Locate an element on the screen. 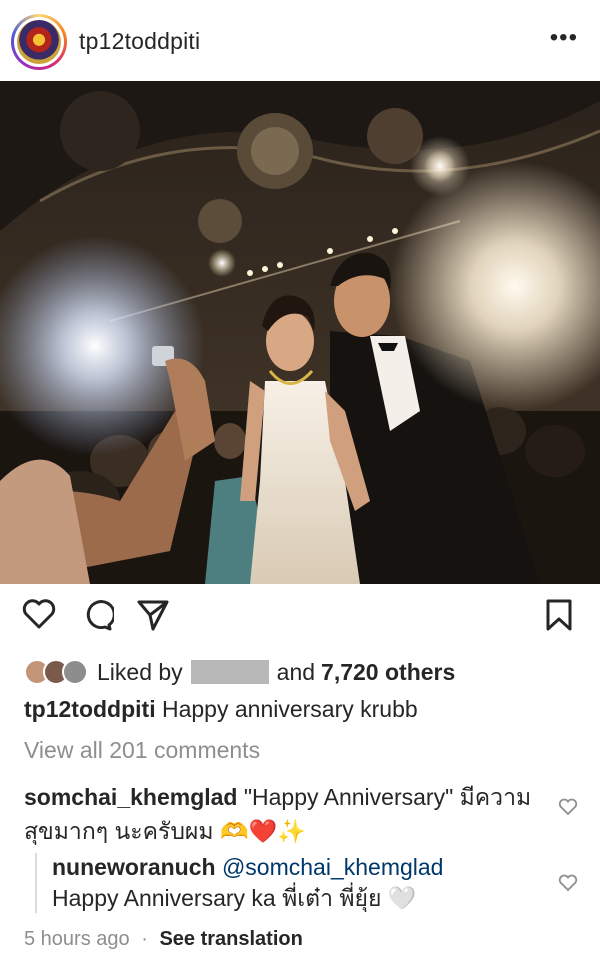  reply-text: Happy Anniversary ka พี่เต๋า พี่ยุ้ย 🤍 is located at coordinates (234, 898).